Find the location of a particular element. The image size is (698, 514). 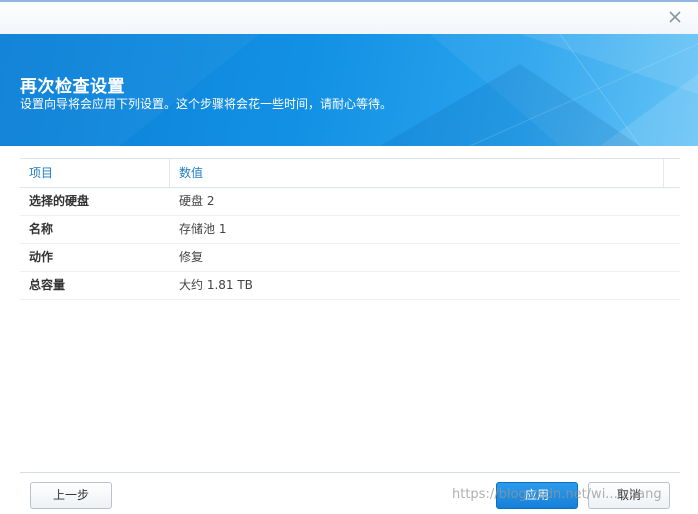

table-header: 项目 数值 is located at coordinates (350, 173).